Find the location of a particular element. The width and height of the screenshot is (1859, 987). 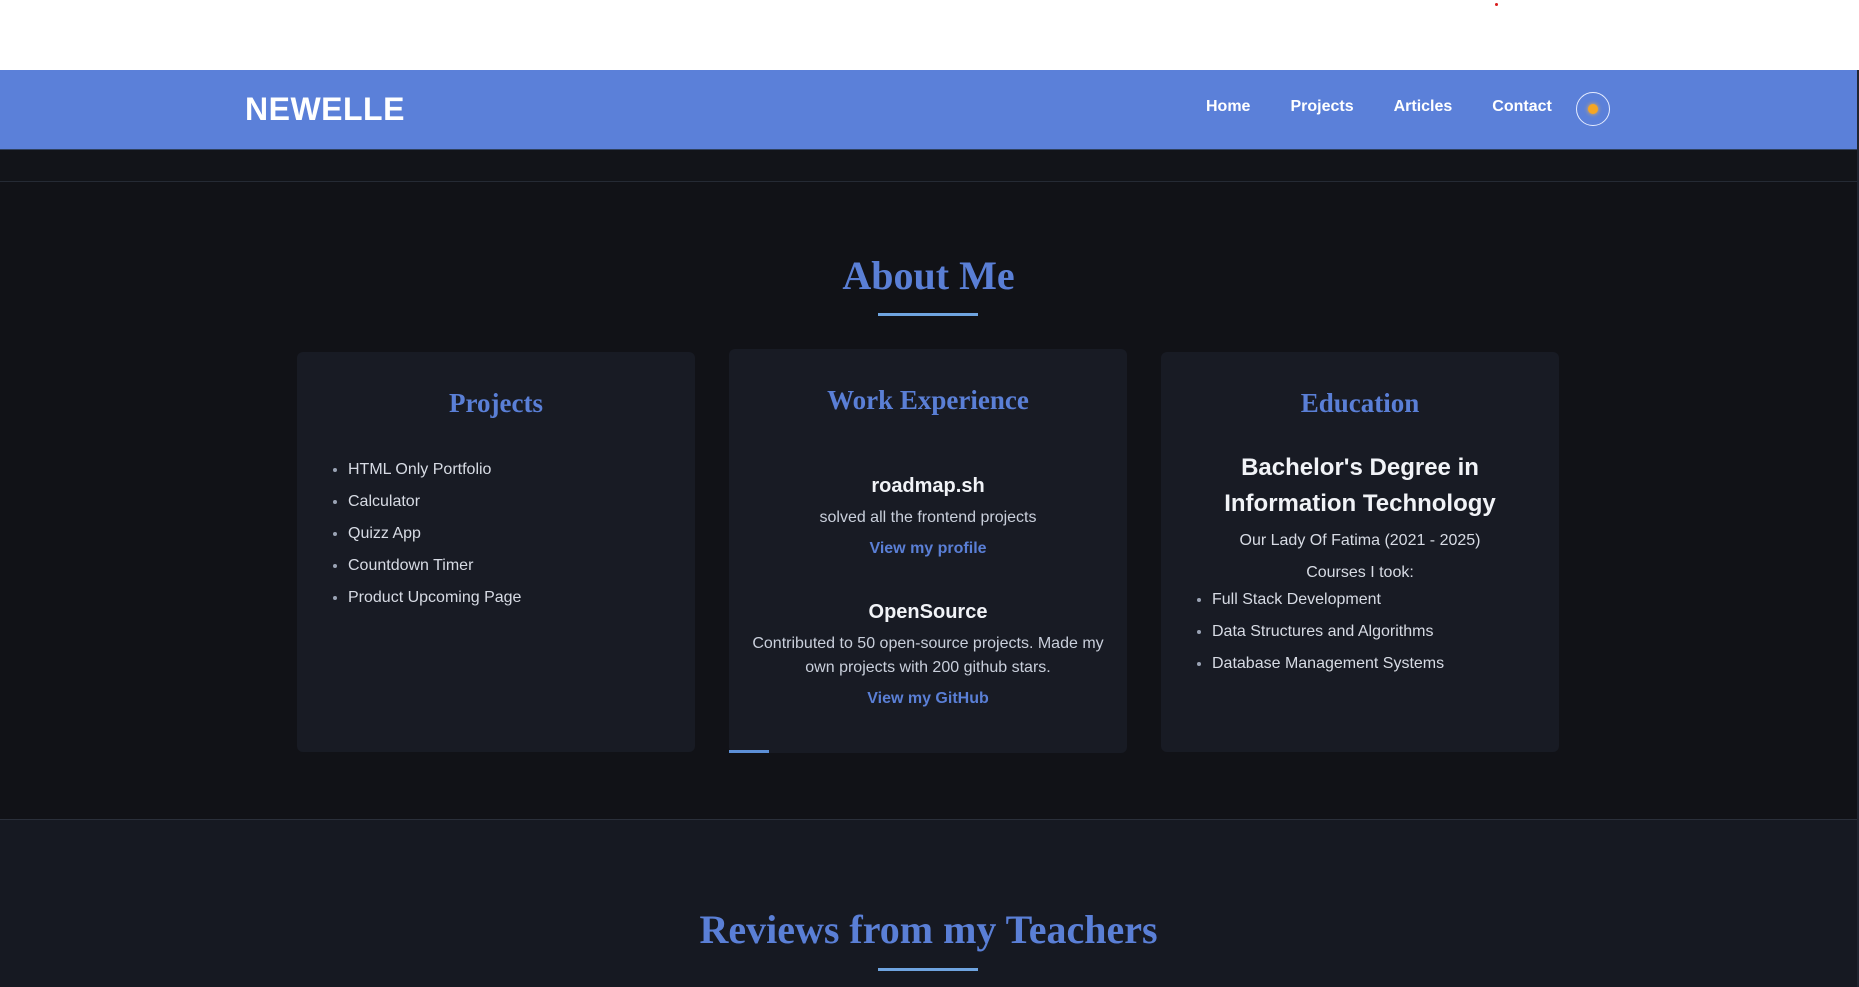

view-profile-link: View my profile is located at coordinates (927, 549).